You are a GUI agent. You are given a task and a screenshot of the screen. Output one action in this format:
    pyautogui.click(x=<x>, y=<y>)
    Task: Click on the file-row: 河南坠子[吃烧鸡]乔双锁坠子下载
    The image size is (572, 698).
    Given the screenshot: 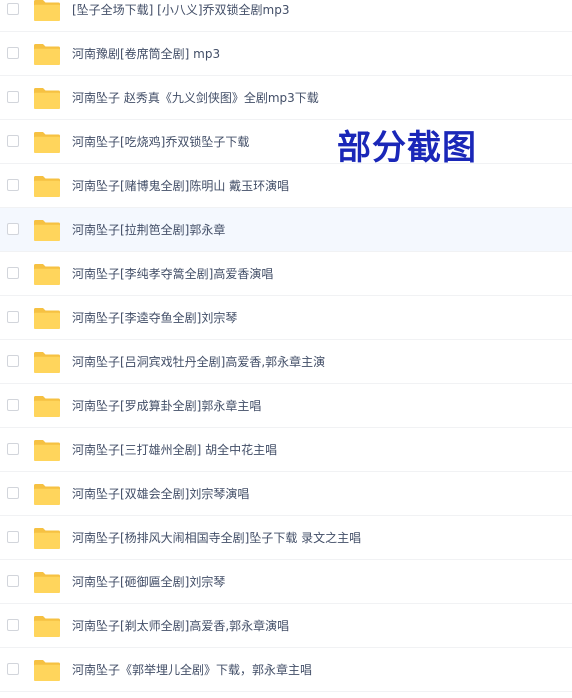 What is the action you would take?
    pyautogui.click(x=286, y=142)
    